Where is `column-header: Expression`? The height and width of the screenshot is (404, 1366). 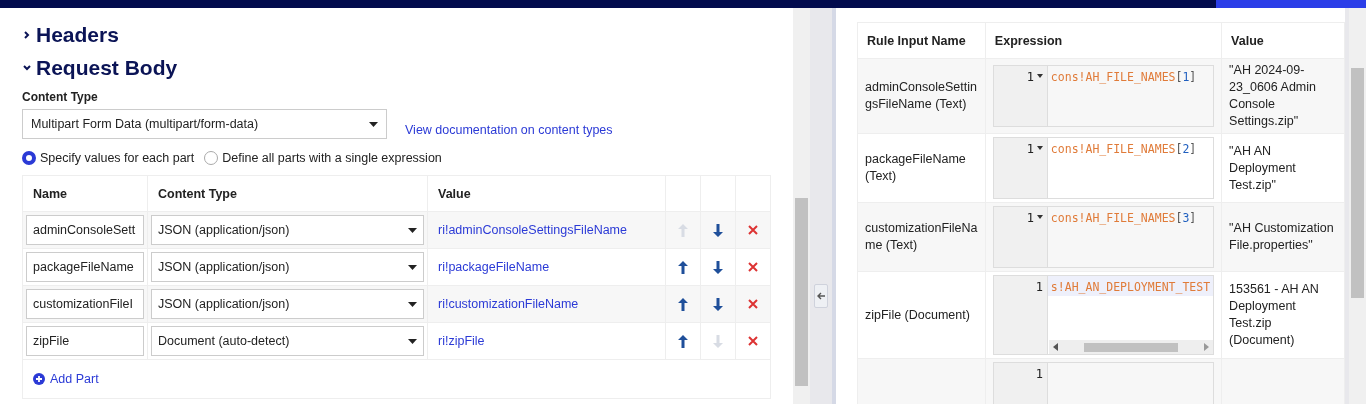 column-header: Expression is located at coordinates (1103, 40).